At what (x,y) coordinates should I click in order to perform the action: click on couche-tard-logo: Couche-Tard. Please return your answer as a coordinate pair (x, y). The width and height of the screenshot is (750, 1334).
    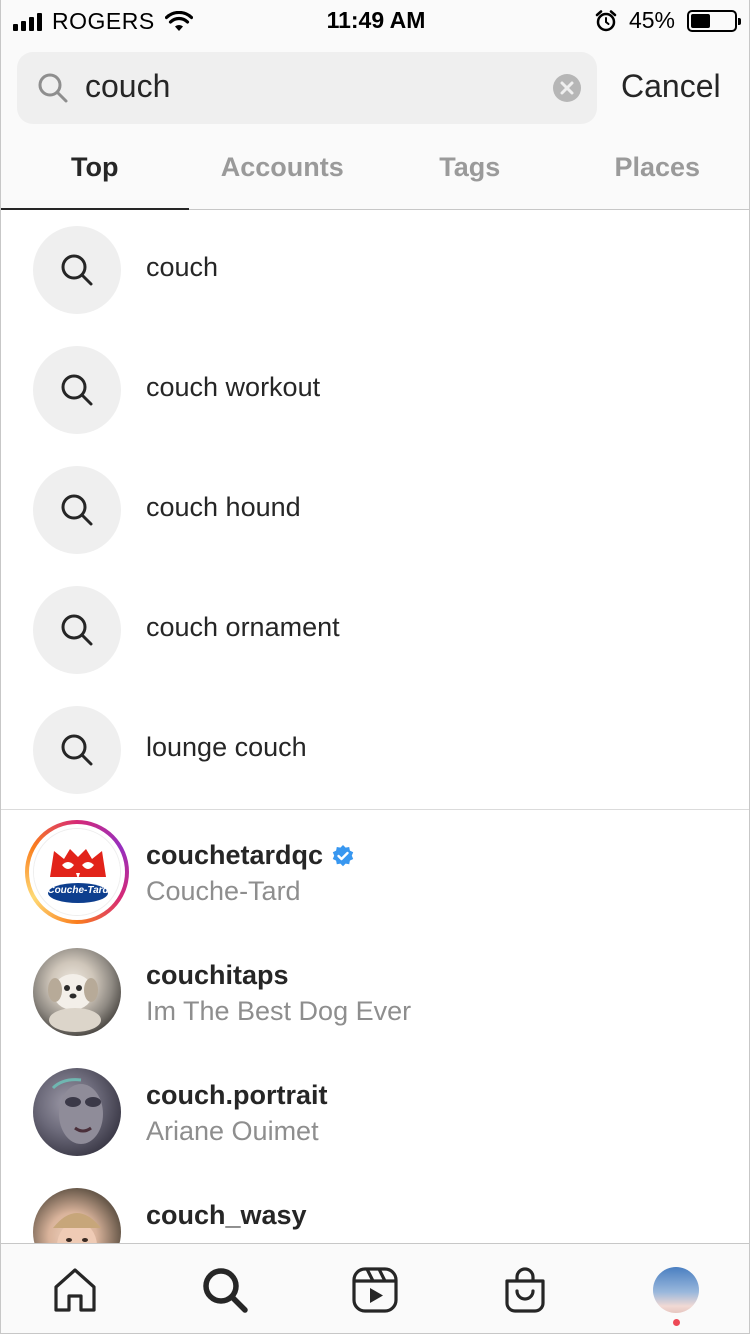
    Looking at the image, I should click on (77, 872).